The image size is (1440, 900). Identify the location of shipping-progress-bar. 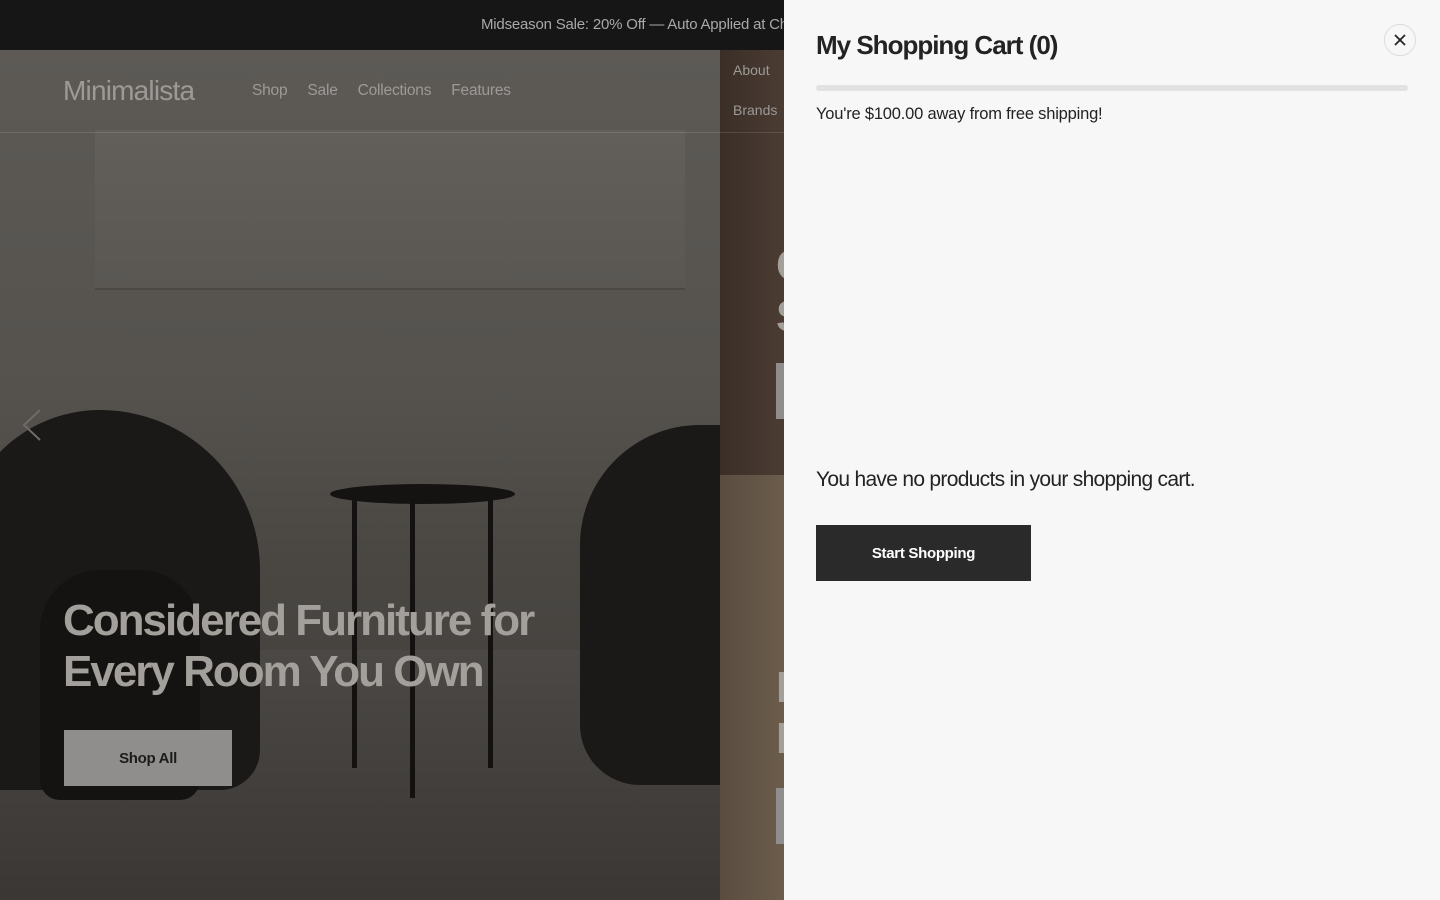
(1112, 88).